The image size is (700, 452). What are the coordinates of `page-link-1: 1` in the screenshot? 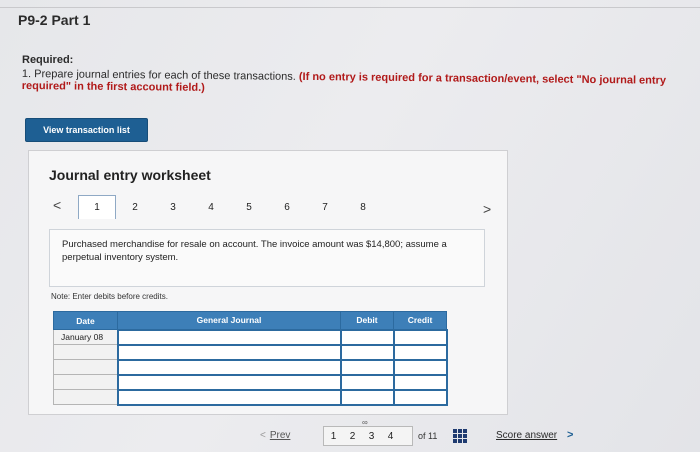 It's located at (333, 436).